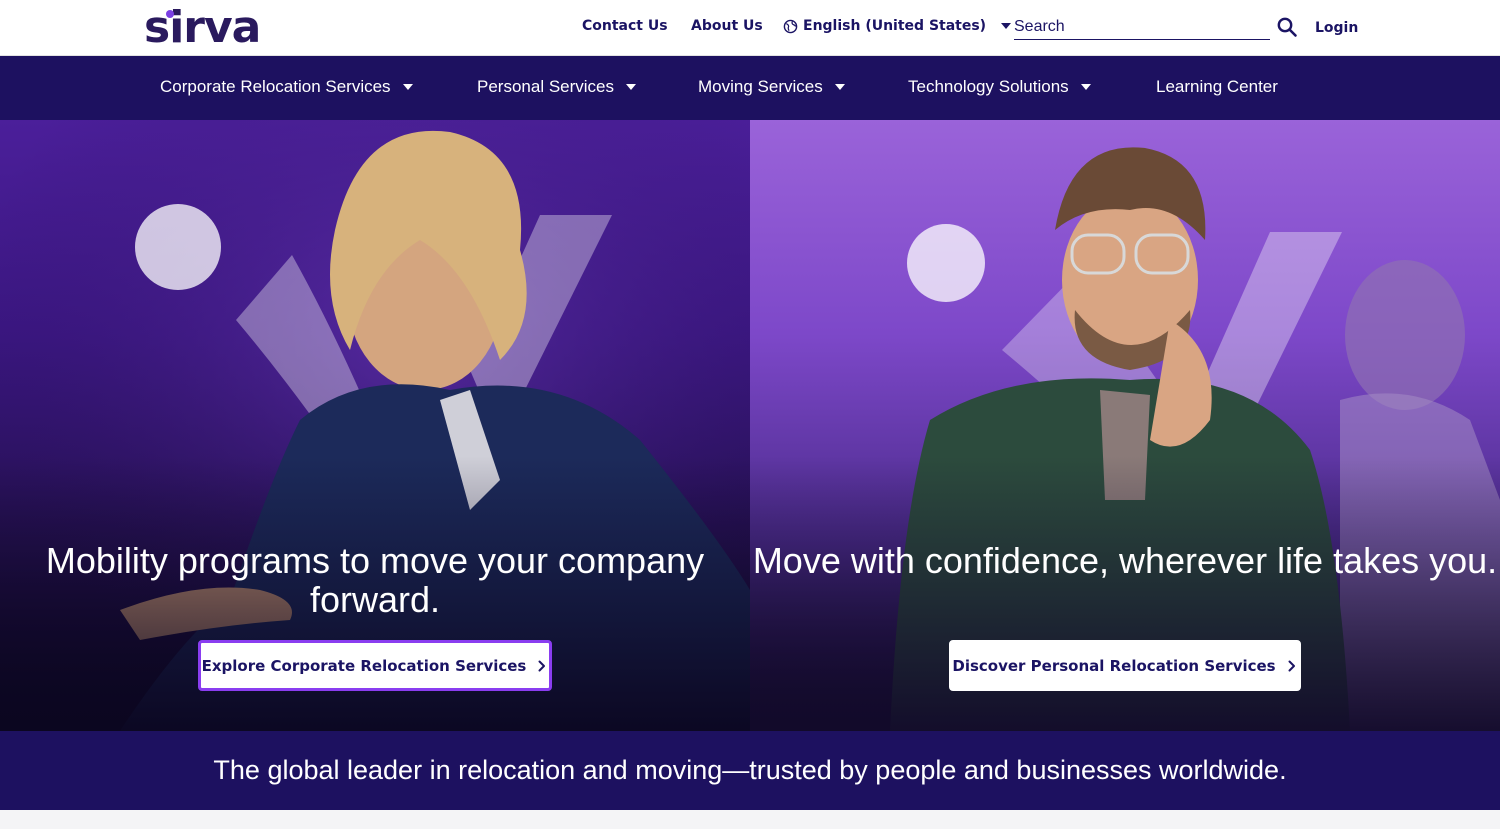 This screenshot has width=1500, height=829. What do you see at coordinates (625, 26) in the screenshot?
I see `contact-us-link: Contact Us` at bounding box center [625, 26].